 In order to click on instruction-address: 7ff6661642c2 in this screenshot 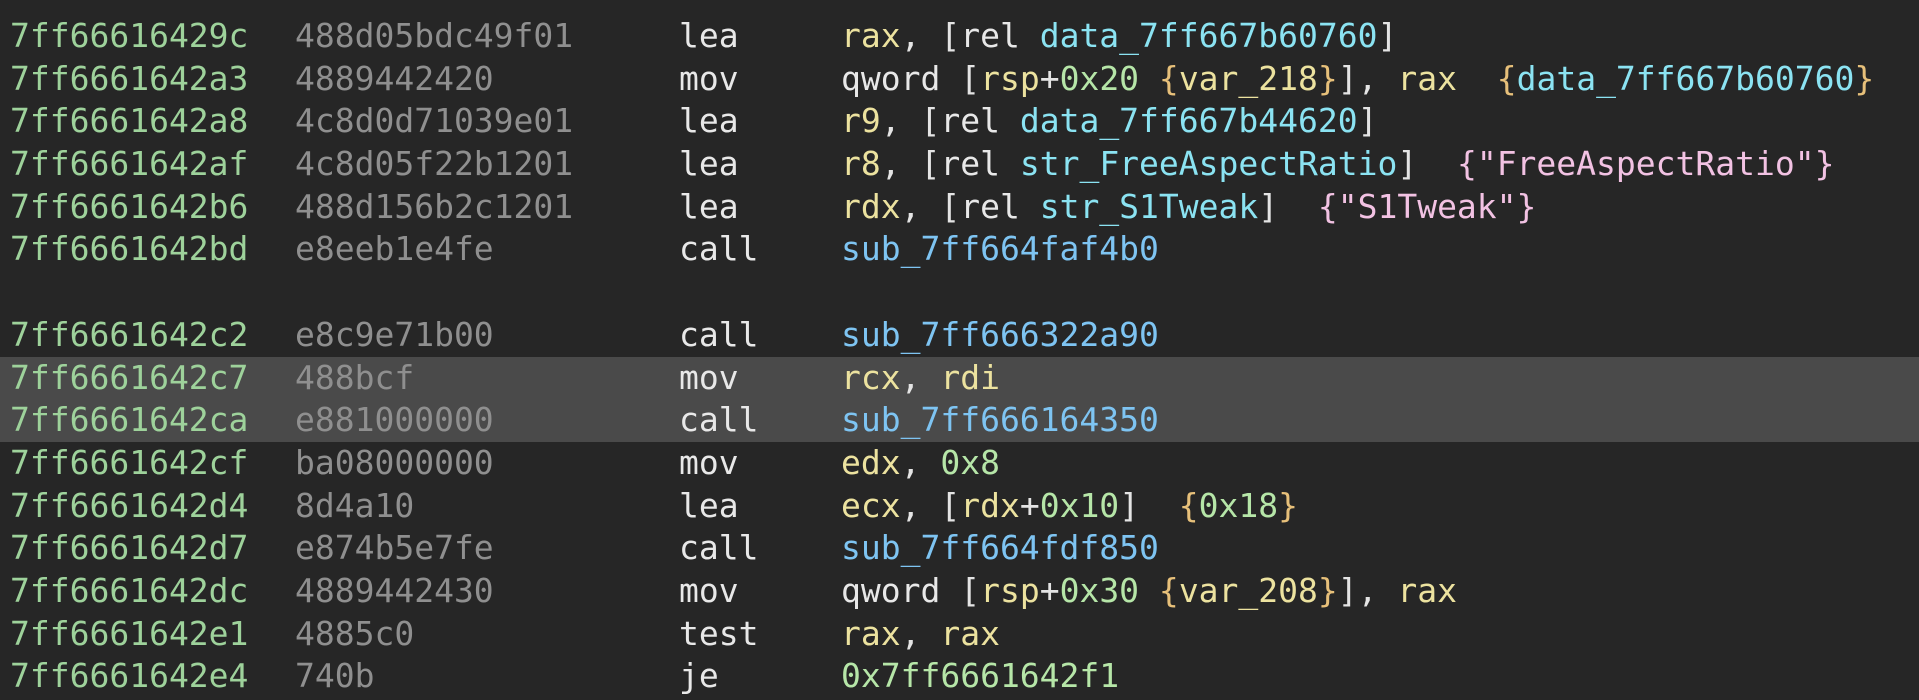, I will do `click(129, 335)`.